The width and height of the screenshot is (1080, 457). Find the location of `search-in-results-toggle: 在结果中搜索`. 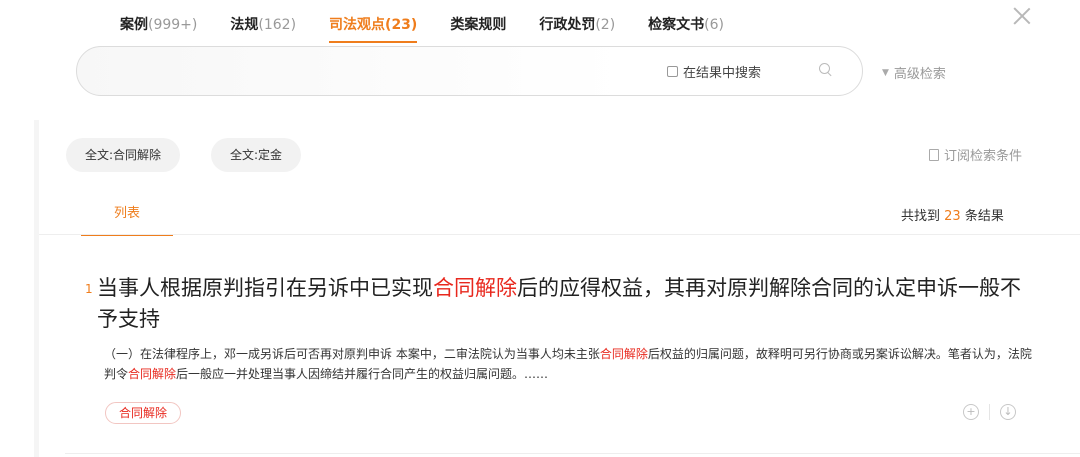

search-in-results-toggle: 在结果中搜索 is located at coordinates (714, 71).